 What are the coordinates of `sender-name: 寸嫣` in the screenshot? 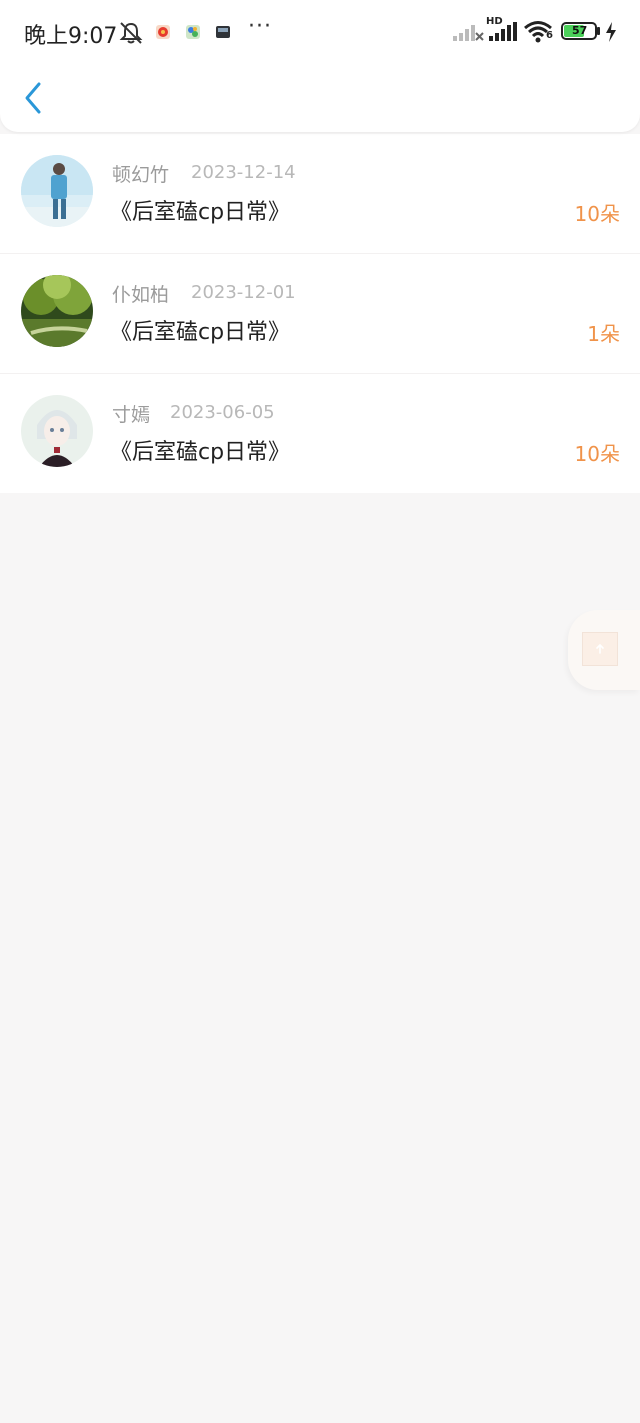 It's located at (131, 415).